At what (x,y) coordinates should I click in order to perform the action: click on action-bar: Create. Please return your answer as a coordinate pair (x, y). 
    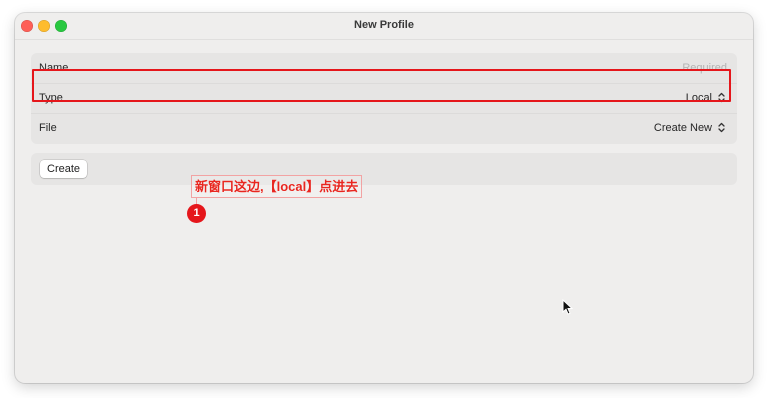
    Looking at the image, I should click on (384, 169).